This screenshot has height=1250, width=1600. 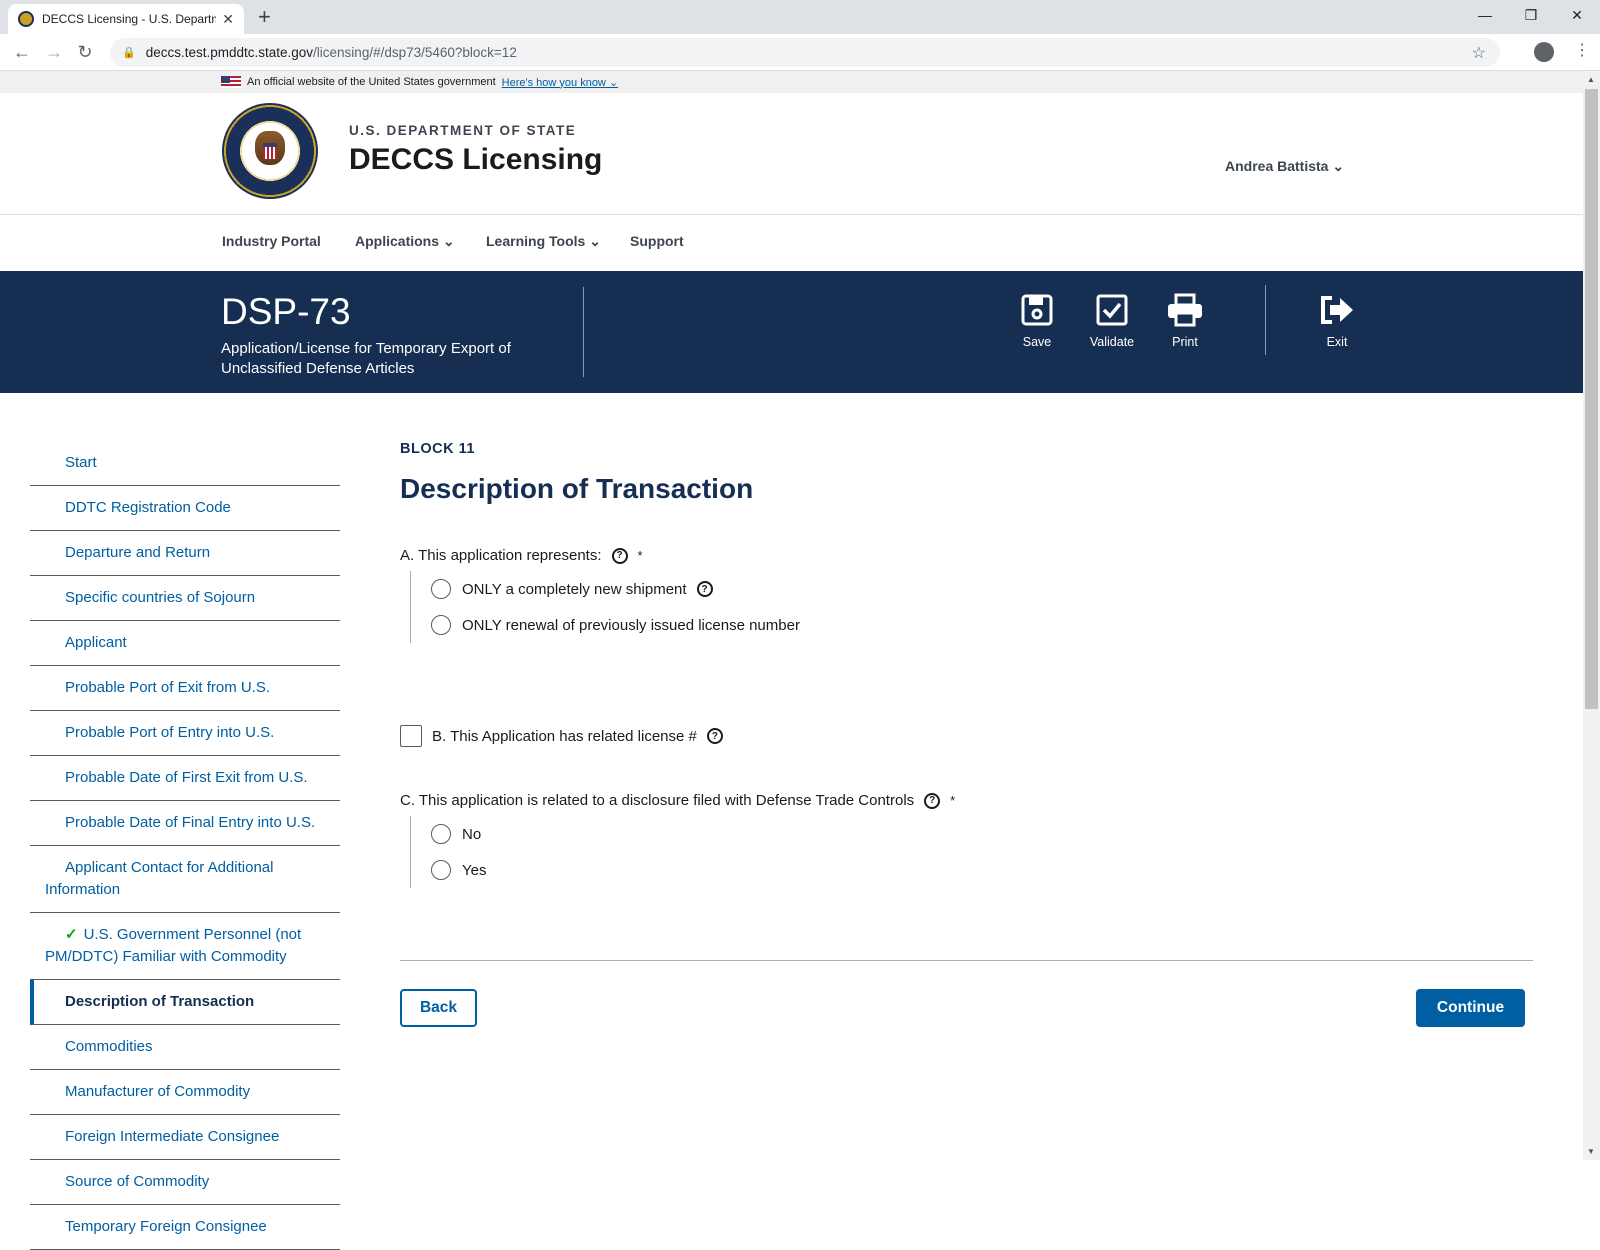 I want to click on browser-tab: DECCS Licensing - U.S. Departme ✕, so click(x=126, y=19).